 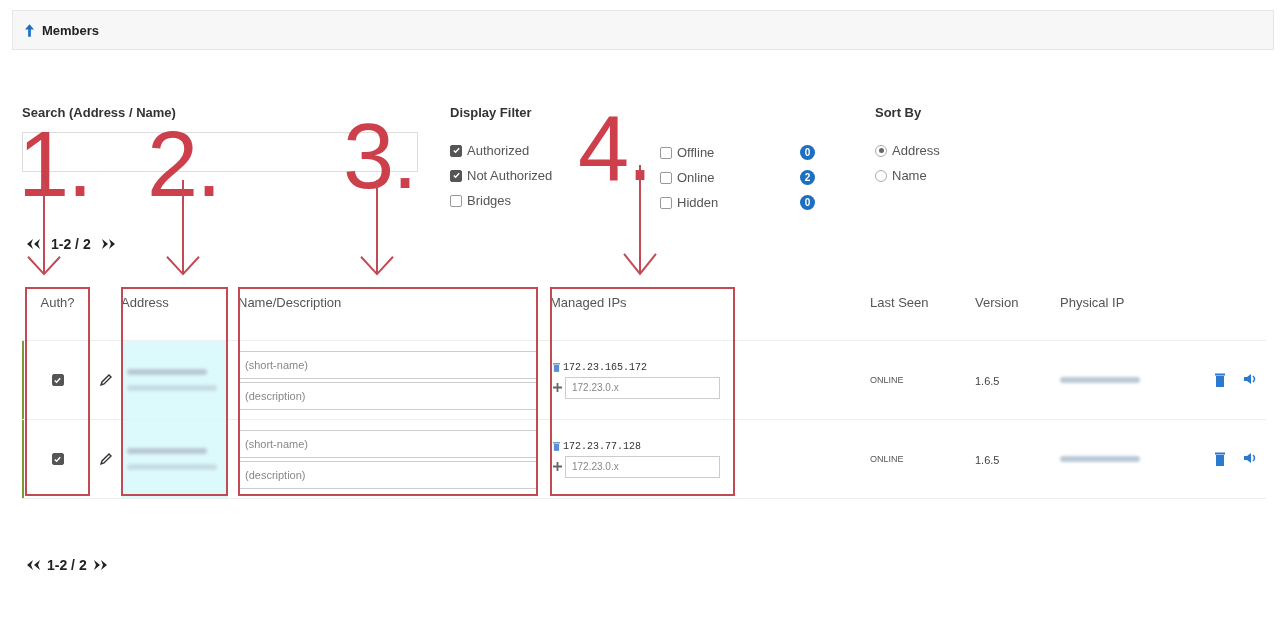 What do you see at coordinates (899, 302) in the screenshot?
I see `column-header: Last Seen` at bounding box center [899, 302].